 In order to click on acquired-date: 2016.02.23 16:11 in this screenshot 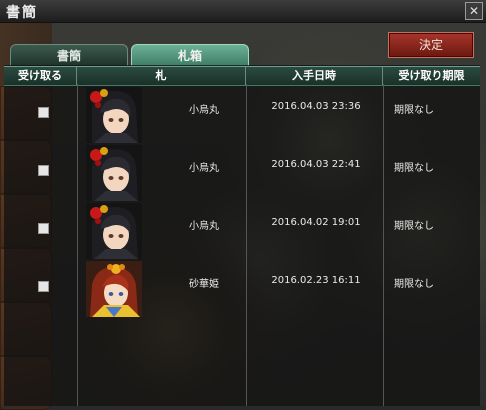, I will do `click(316, 280)`.